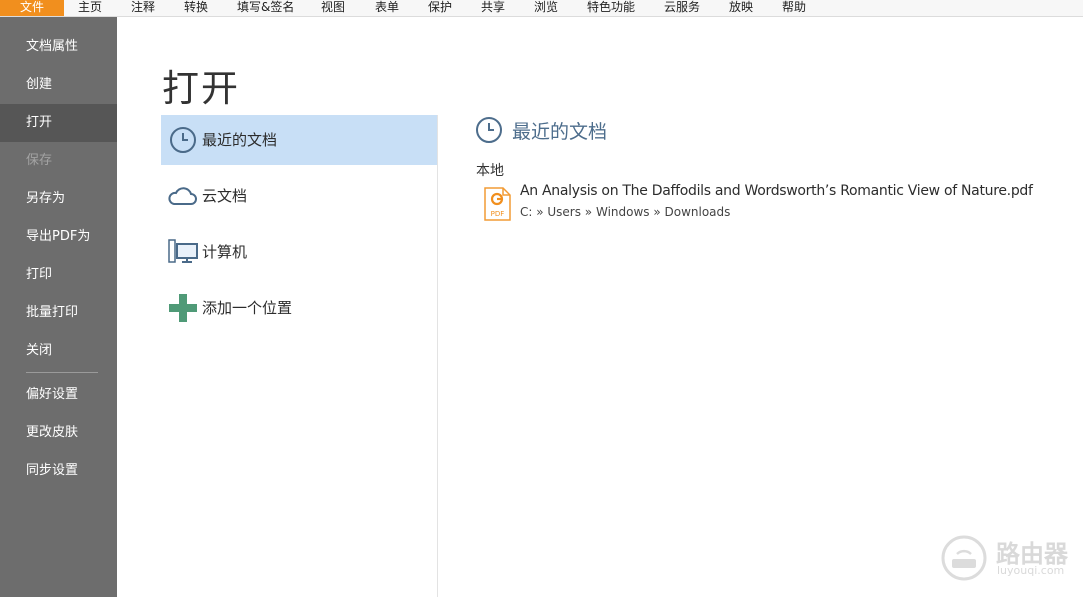  I want to click on local-group-label: 本地, so click(490, 171).